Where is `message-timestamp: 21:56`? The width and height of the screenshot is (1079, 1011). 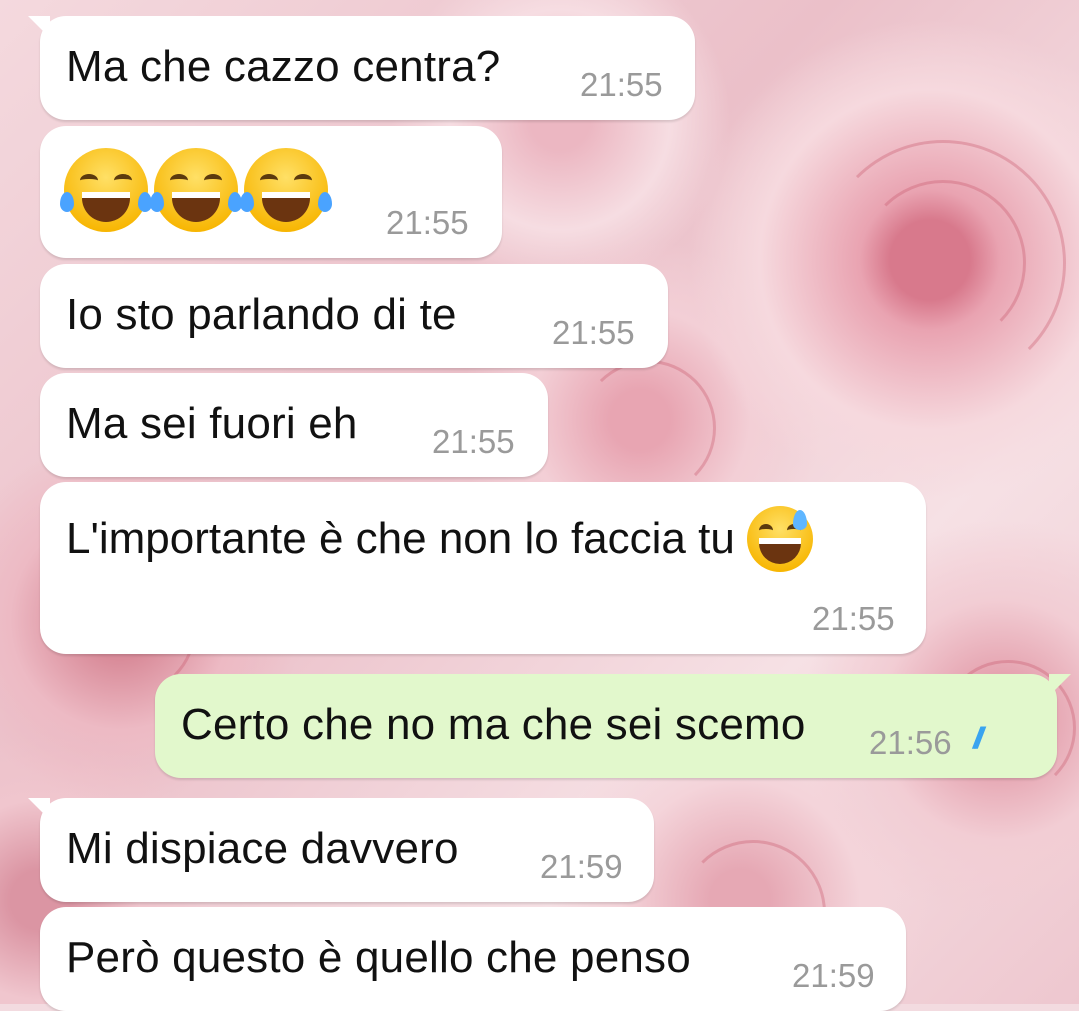 message-timestamp: 21:56 is located at coordinates (910, 742).